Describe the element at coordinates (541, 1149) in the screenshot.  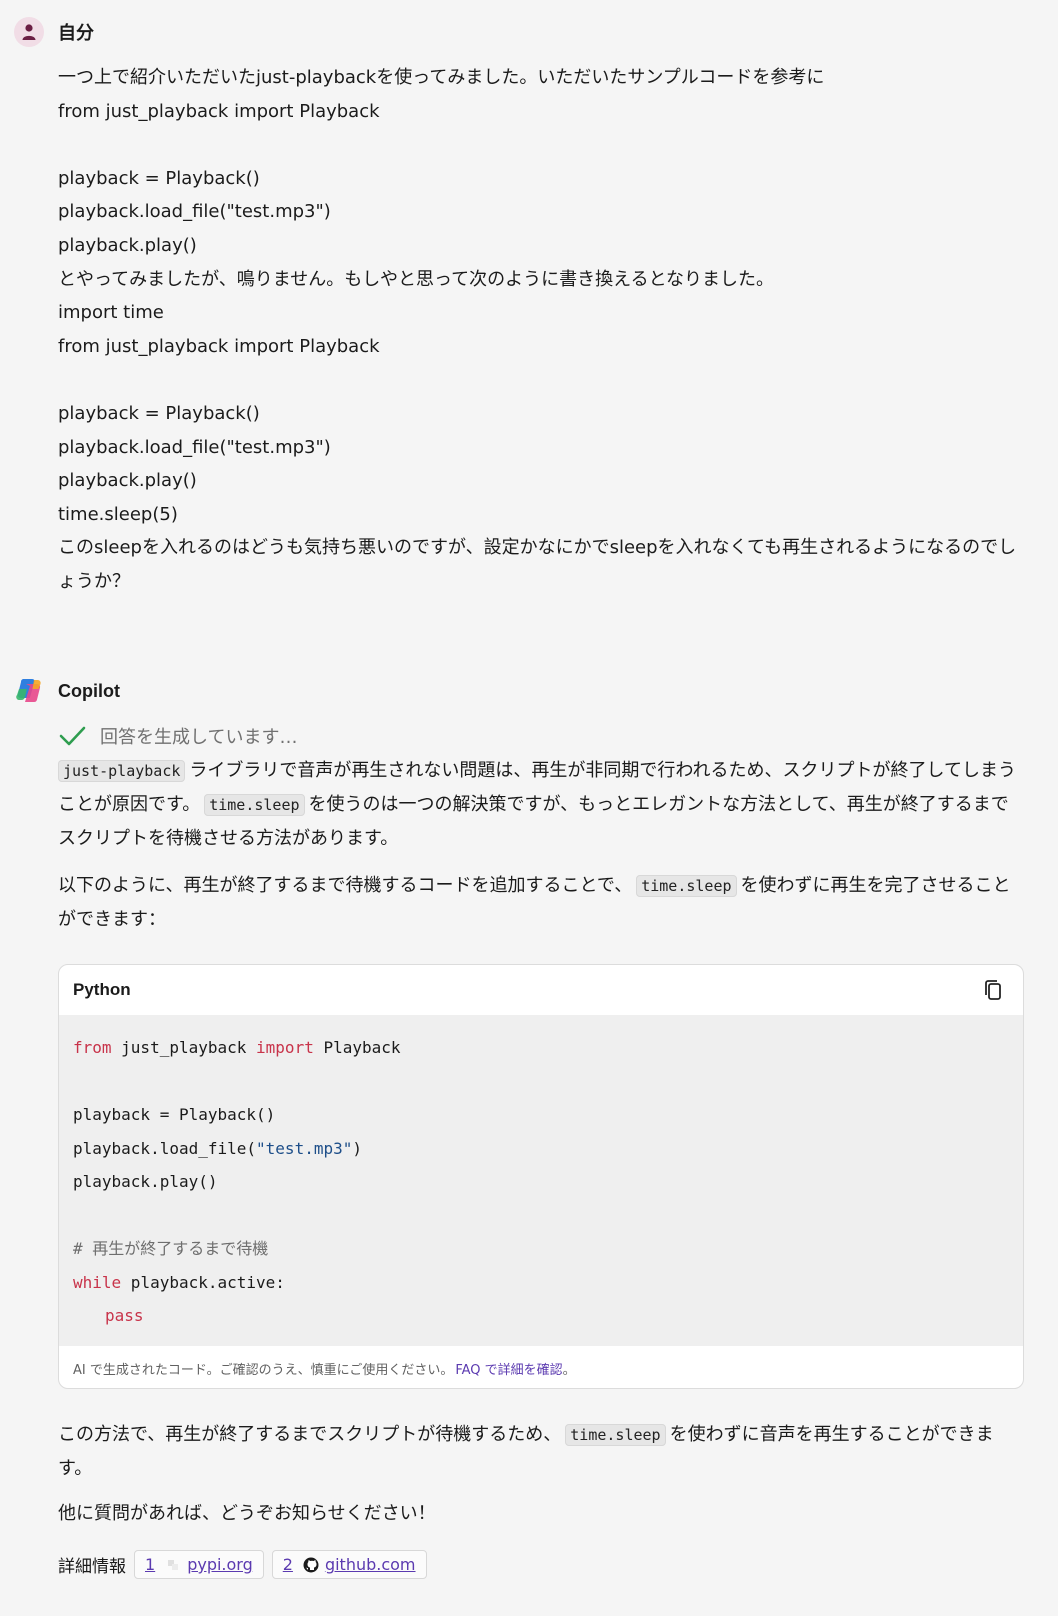
I see `code-line: playback.load_file("test.mp3")` at that location.